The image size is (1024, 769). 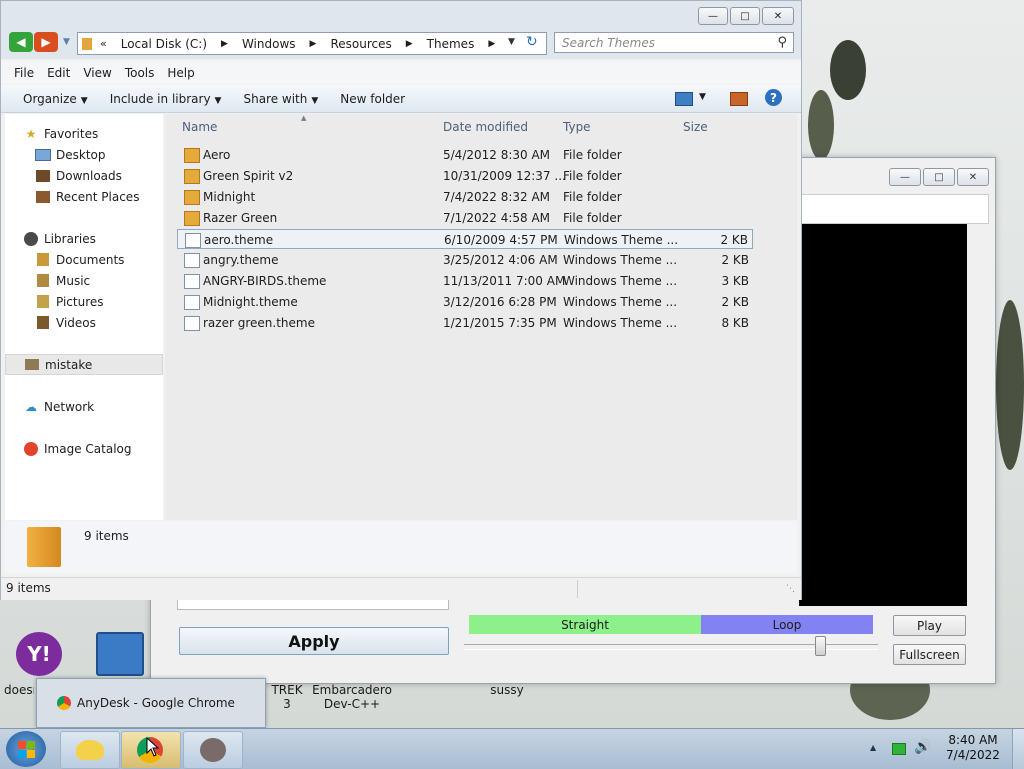 I want to click on network-icon: ☁, so click(x=31, y=406).